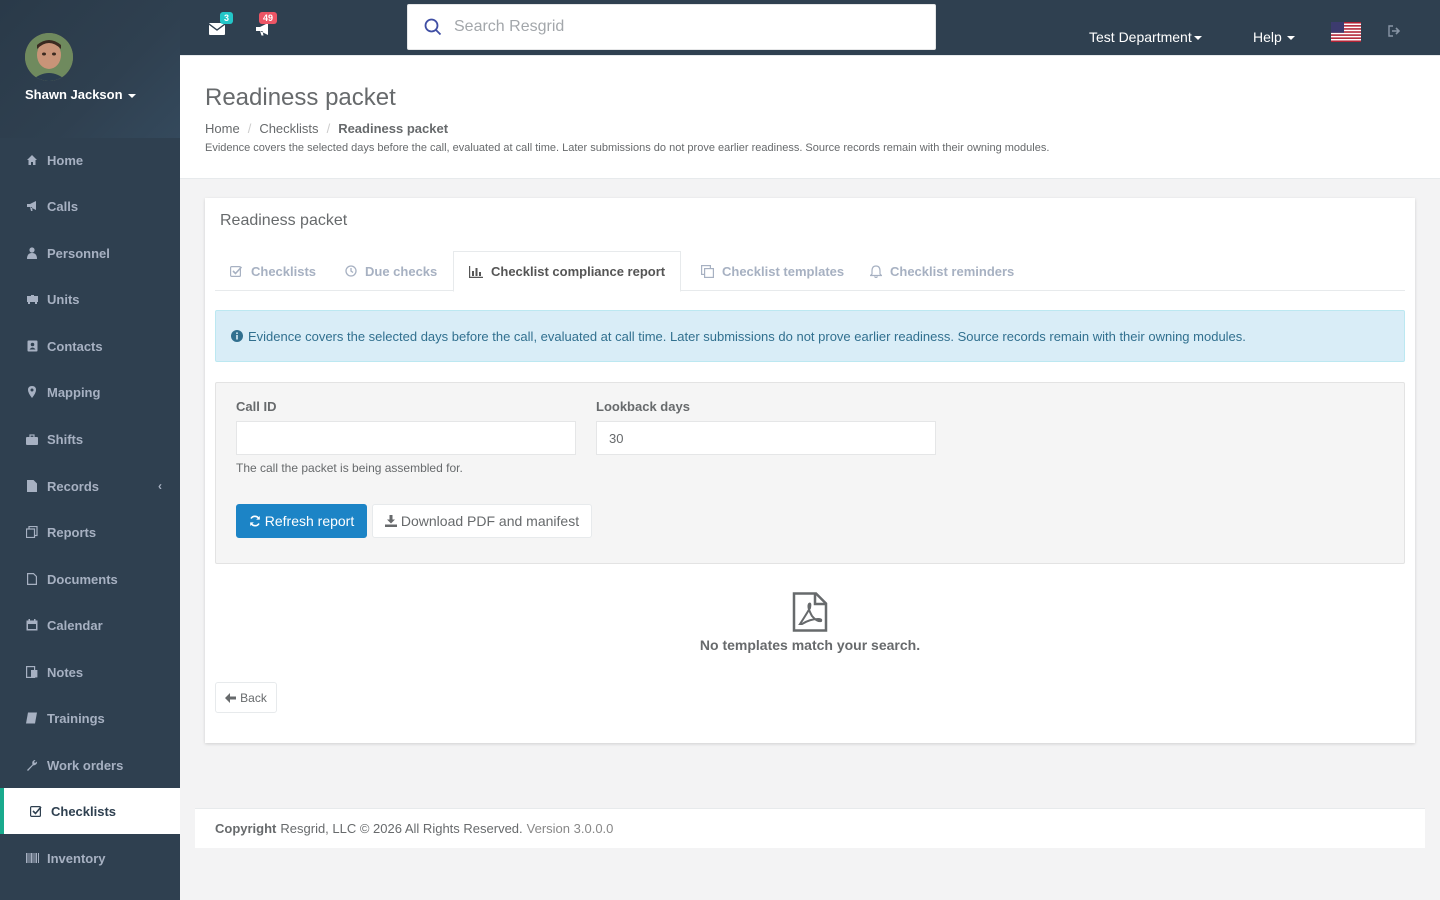 The height and width of the screenshot is (900, 1440). What do you see at coordinates (32, 858) in the screenshot?
I see `barcode-icon` at bounding box center [32, 858].